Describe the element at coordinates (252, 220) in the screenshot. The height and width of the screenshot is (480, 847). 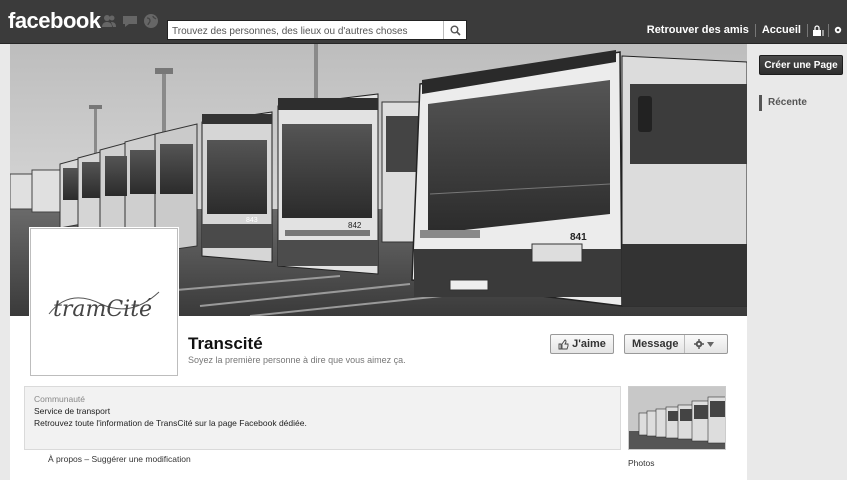
I see `bus-number: 843` at that location.